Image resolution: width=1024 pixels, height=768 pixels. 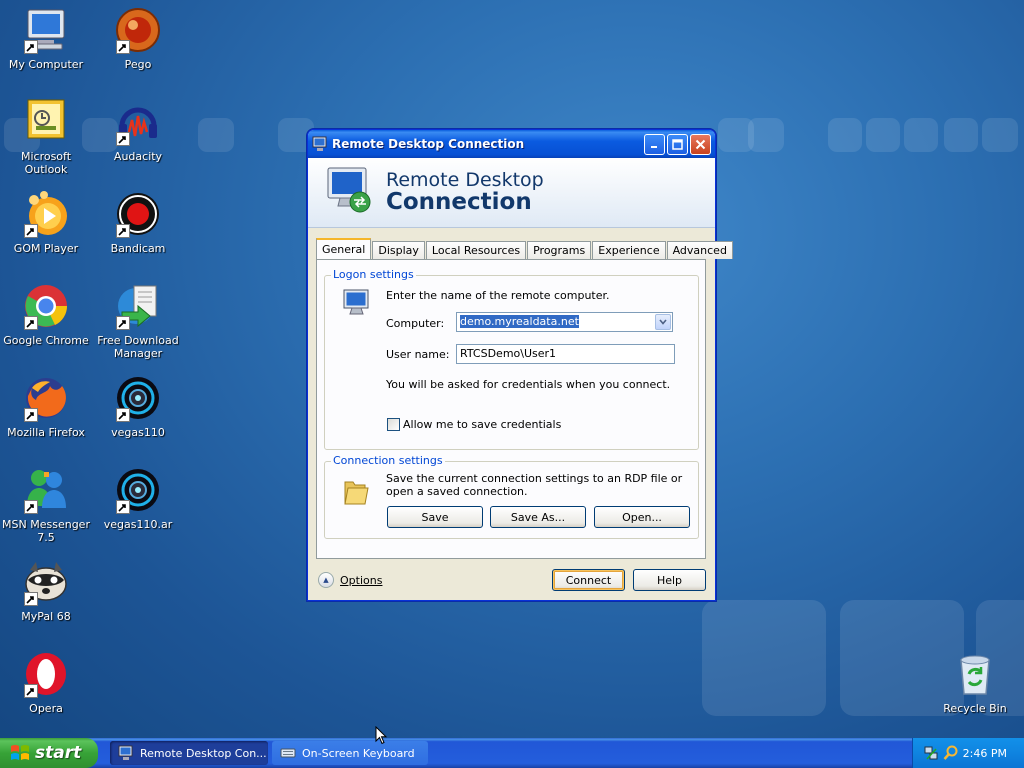 I want to click on start-label: start, so click(x=58, y=753).